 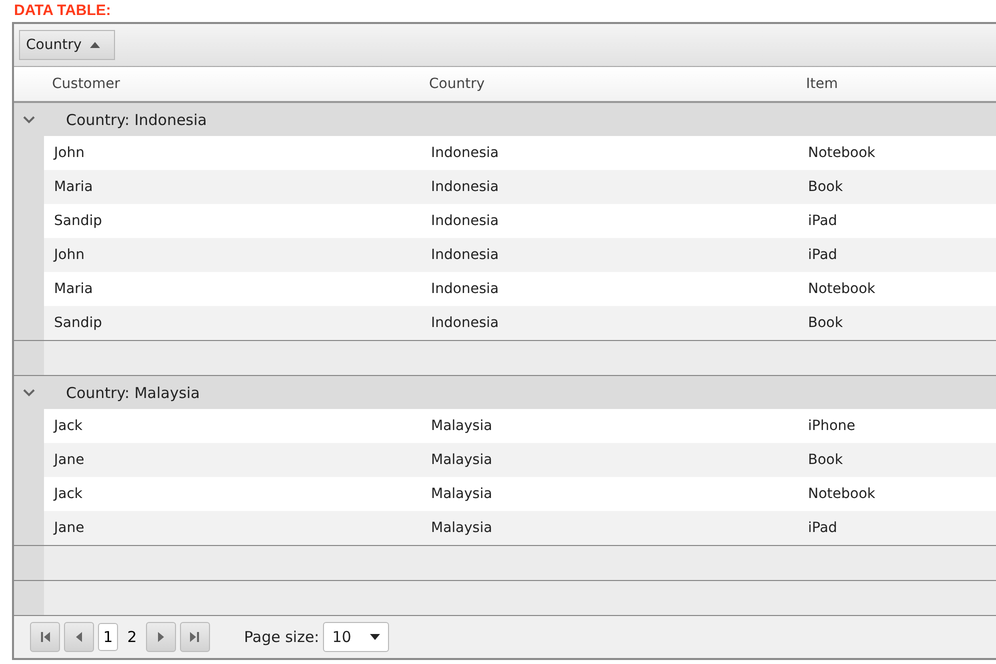 I want to click on column-header: Country, so click(x=609, y=84).